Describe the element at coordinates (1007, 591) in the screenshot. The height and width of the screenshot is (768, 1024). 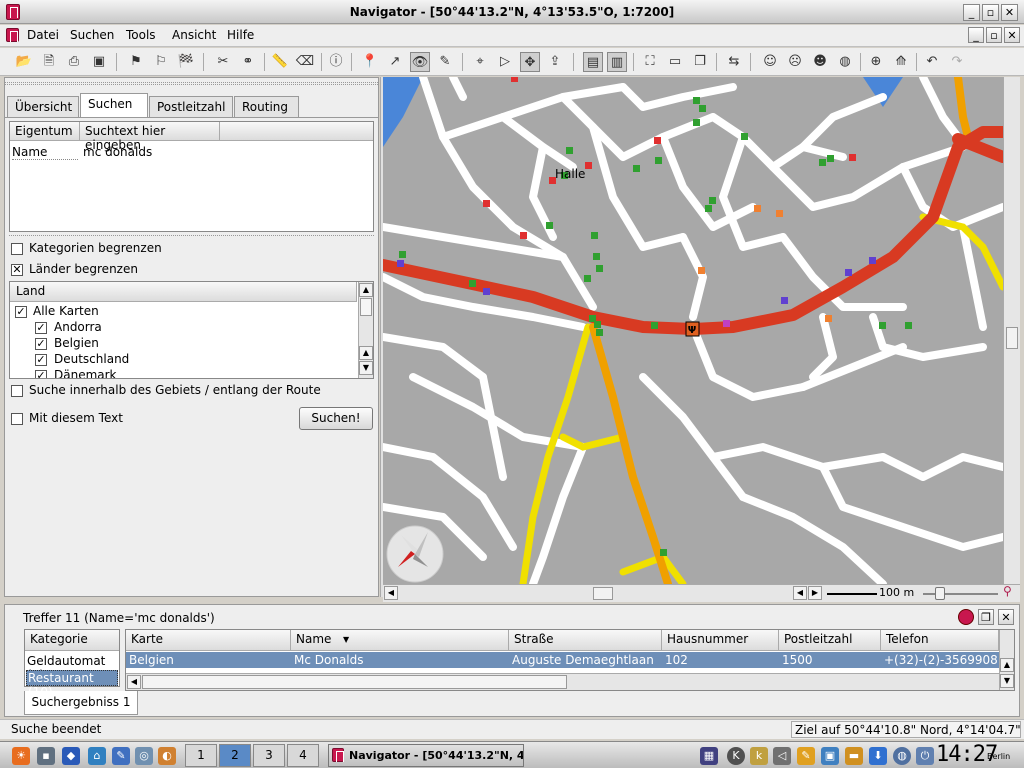
I see `zoom-icon: ⚲` at that location.